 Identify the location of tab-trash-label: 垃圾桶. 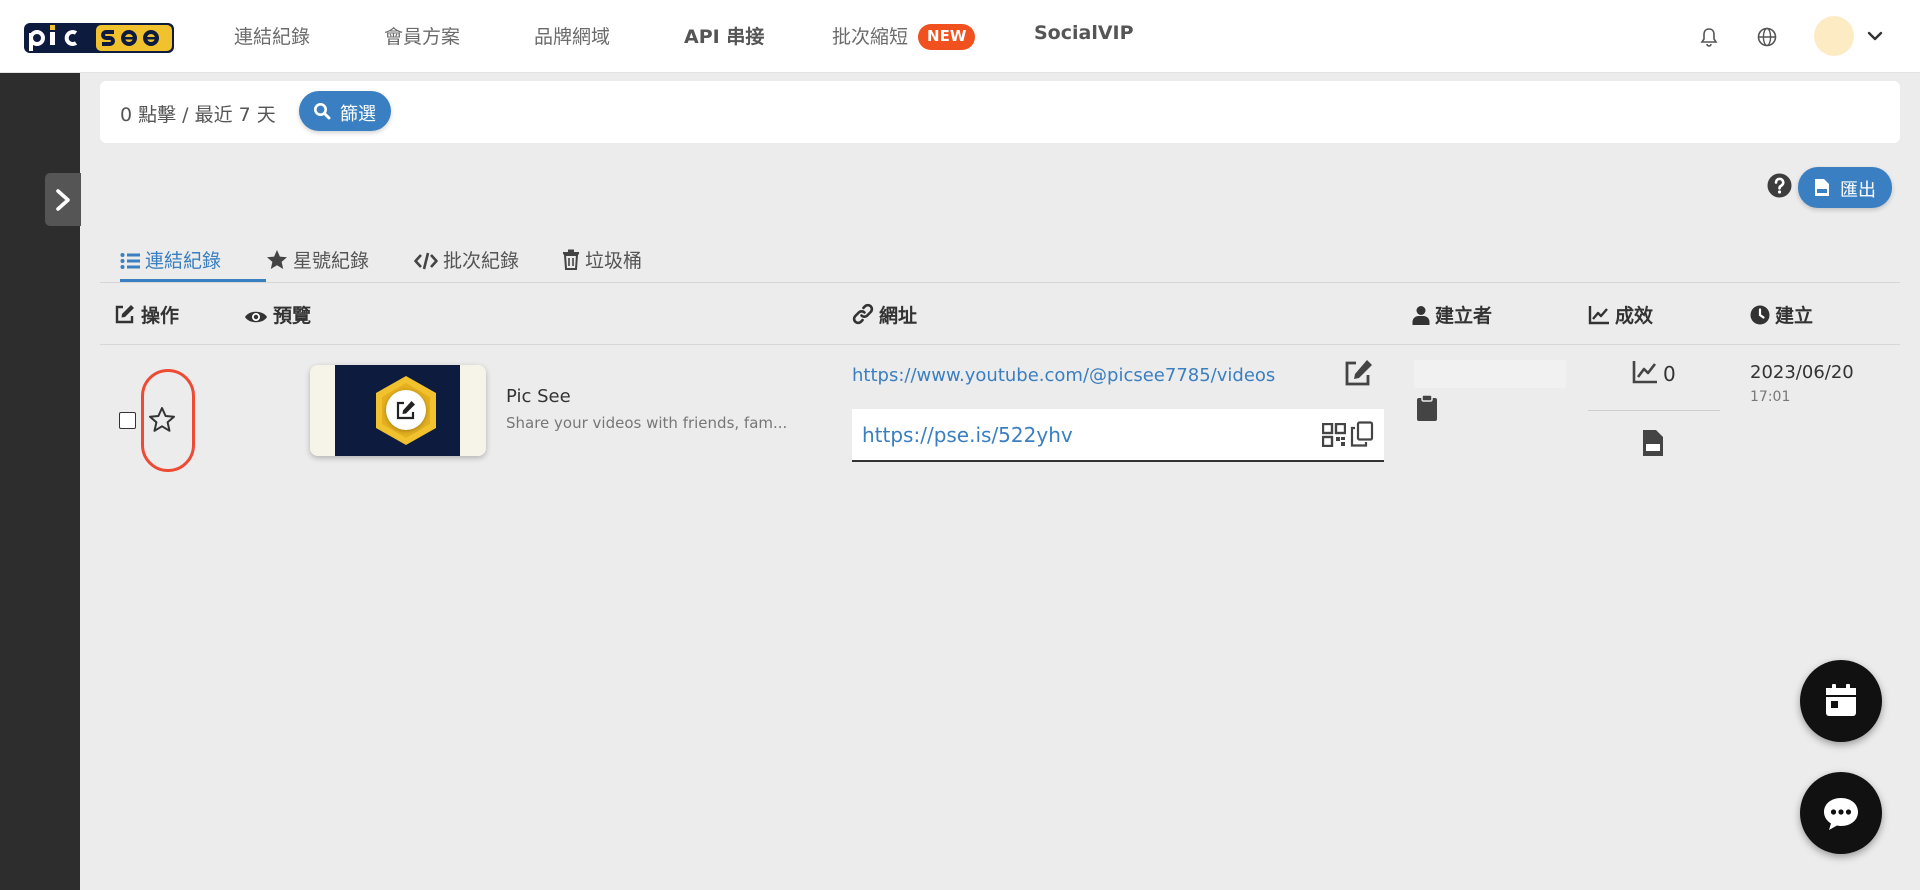
(614, 261).